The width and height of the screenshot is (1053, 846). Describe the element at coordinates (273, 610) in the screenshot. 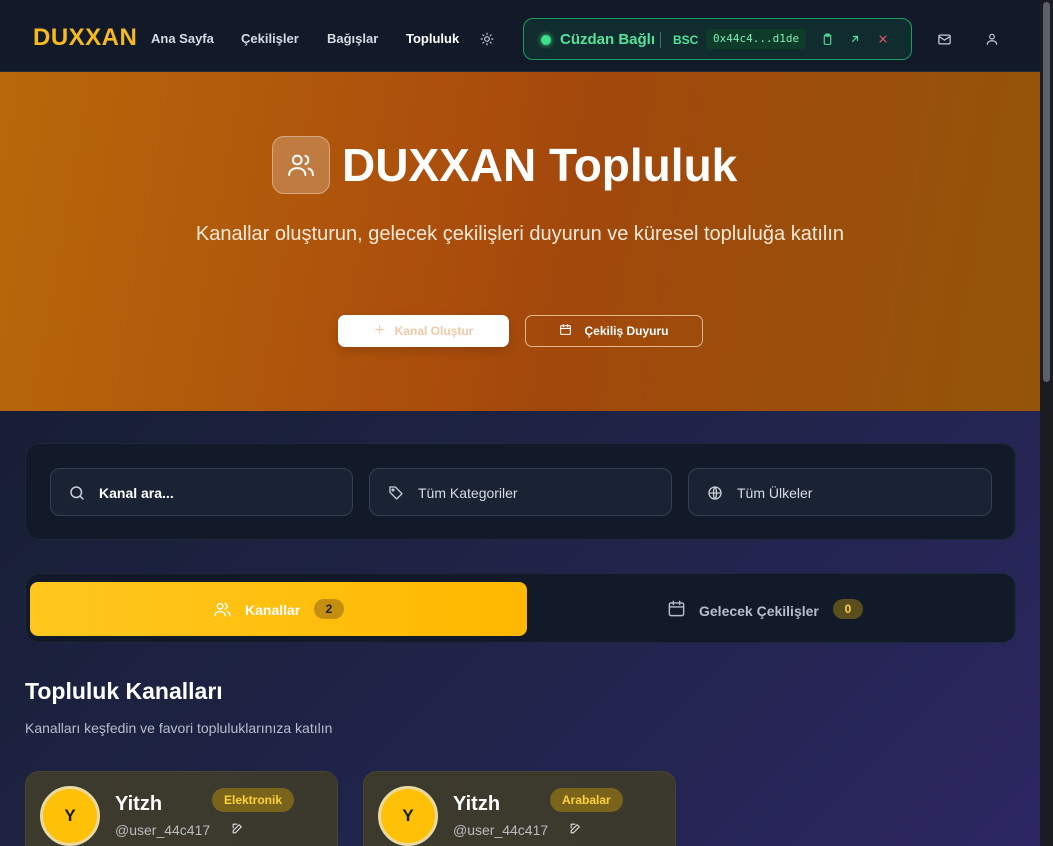

I see `tab-channels-label: Kanallar` at that location.